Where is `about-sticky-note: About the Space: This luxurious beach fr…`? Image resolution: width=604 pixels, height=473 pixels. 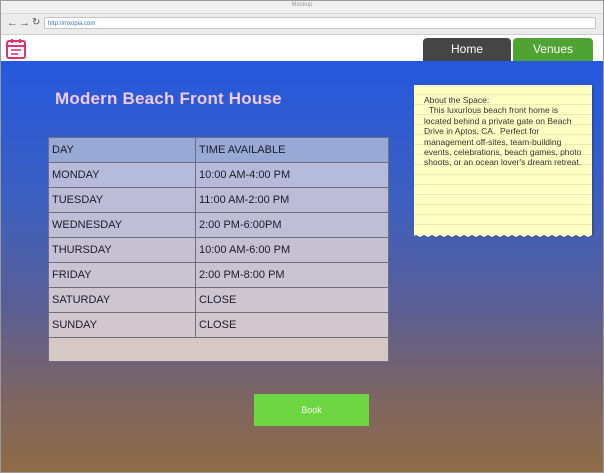
about-sticky-note: About the Space: This luxurious beach fr… is located at coordinates (503, 160).